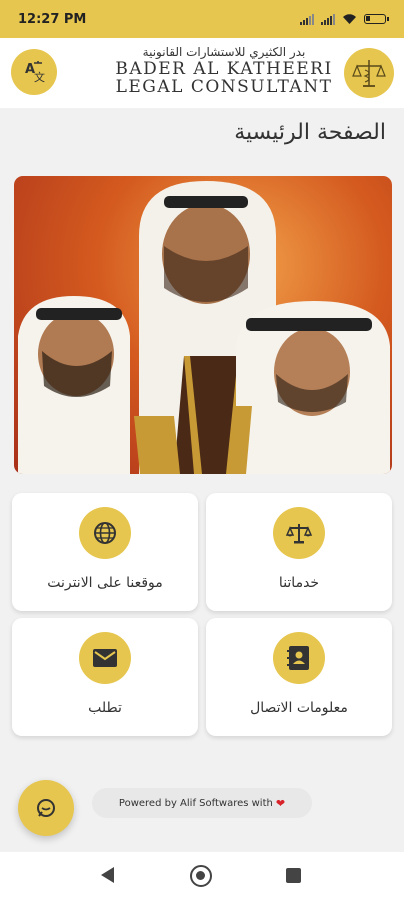 The height and width of the screenshot is (900, 404). Describe the element at coordinates (224, 87) in the screenshot. I see `brand-name-line2: LEGAL CONSULTANT` at that location.